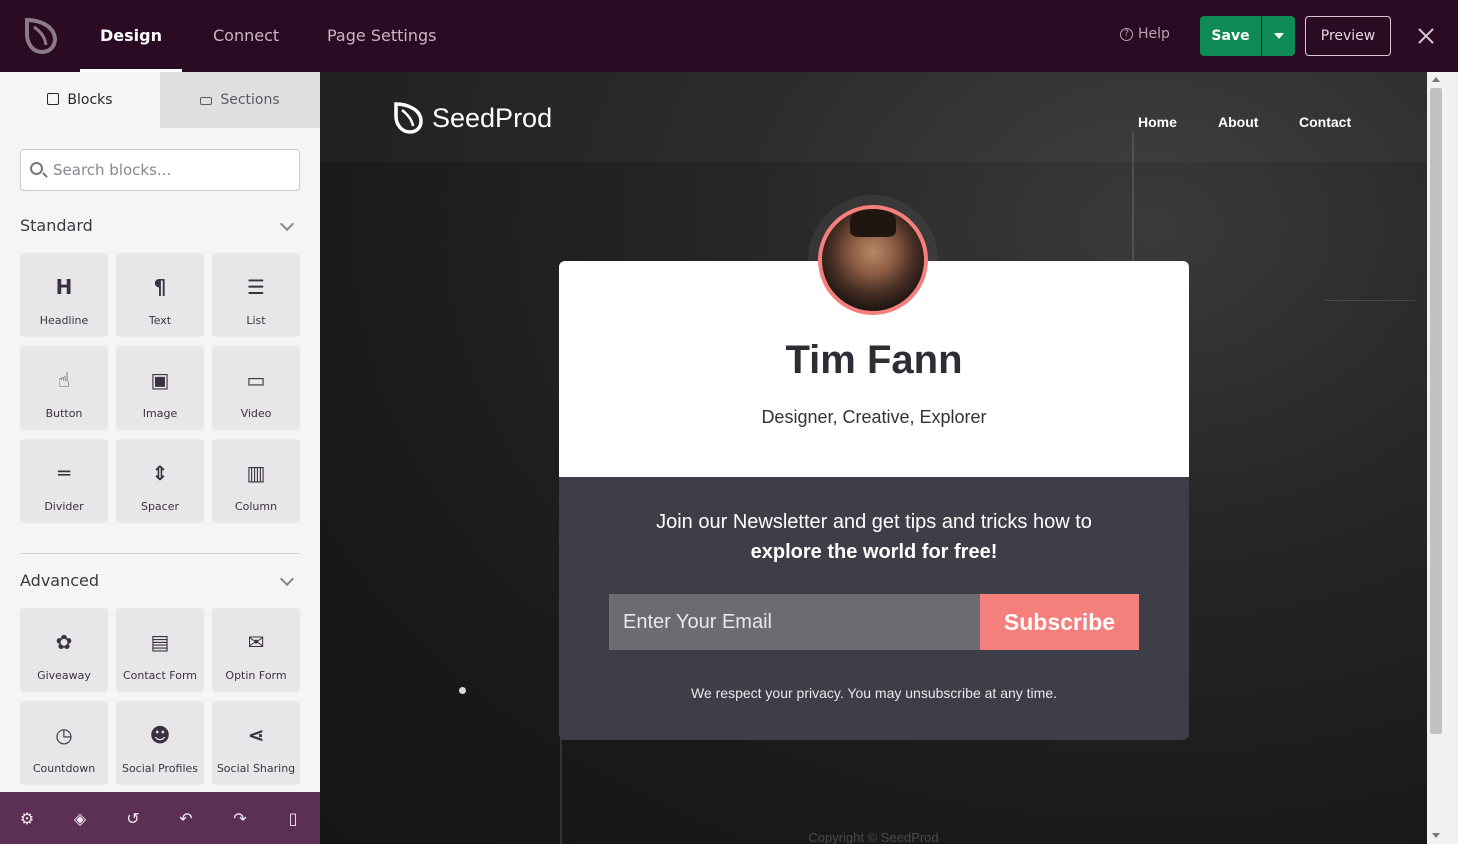 The width and height of the screenshot is (1458, 844). I want to click on paragraph-icon: ¶, so click(160, 287).